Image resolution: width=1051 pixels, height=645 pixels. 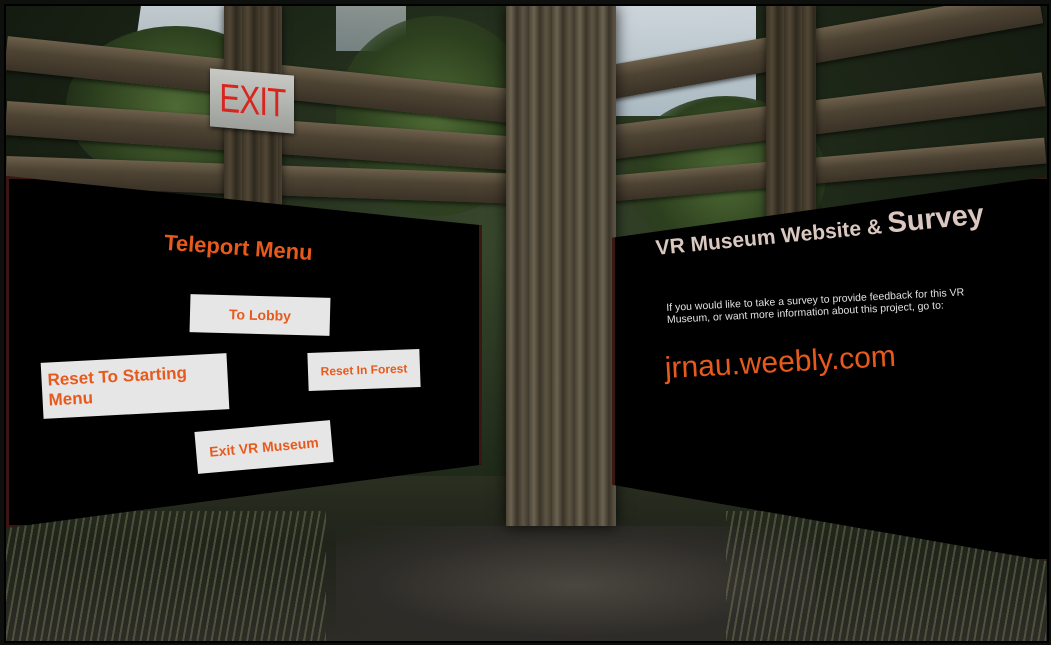 I want to click on exit-sign: EXIT, so click(x=252, y=101).